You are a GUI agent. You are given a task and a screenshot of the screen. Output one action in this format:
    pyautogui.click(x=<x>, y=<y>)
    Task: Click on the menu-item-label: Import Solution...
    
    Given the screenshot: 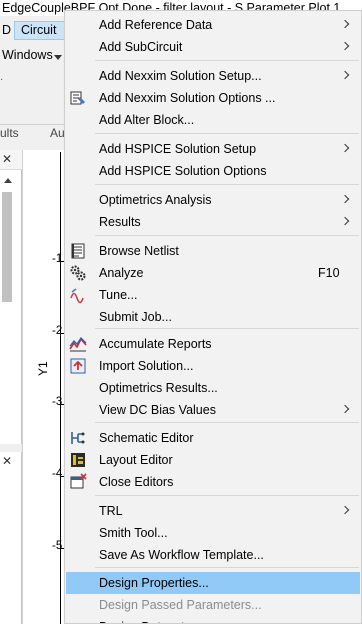 What is the action you would take?
    pyautogui.click(x=146, y=366)
    